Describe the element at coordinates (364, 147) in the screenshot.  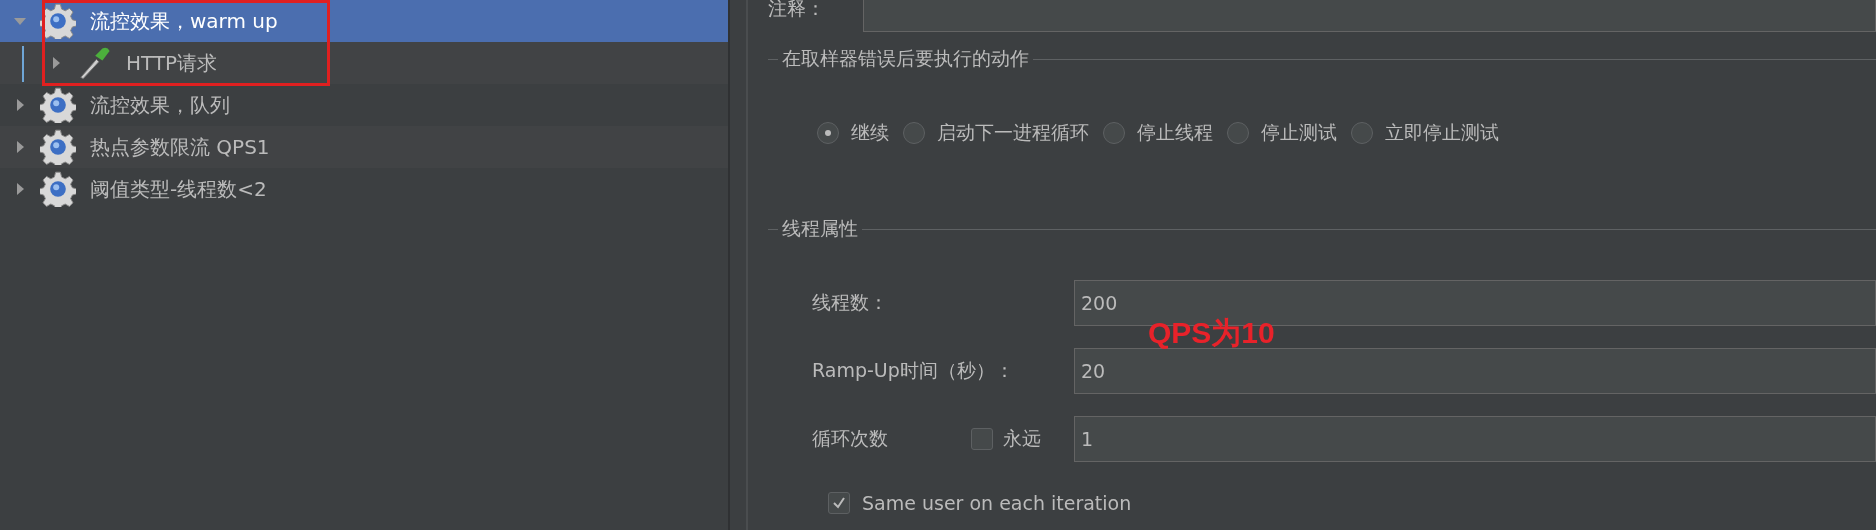
I see `tree-item: 热点参数限流 QPS1` at that location.